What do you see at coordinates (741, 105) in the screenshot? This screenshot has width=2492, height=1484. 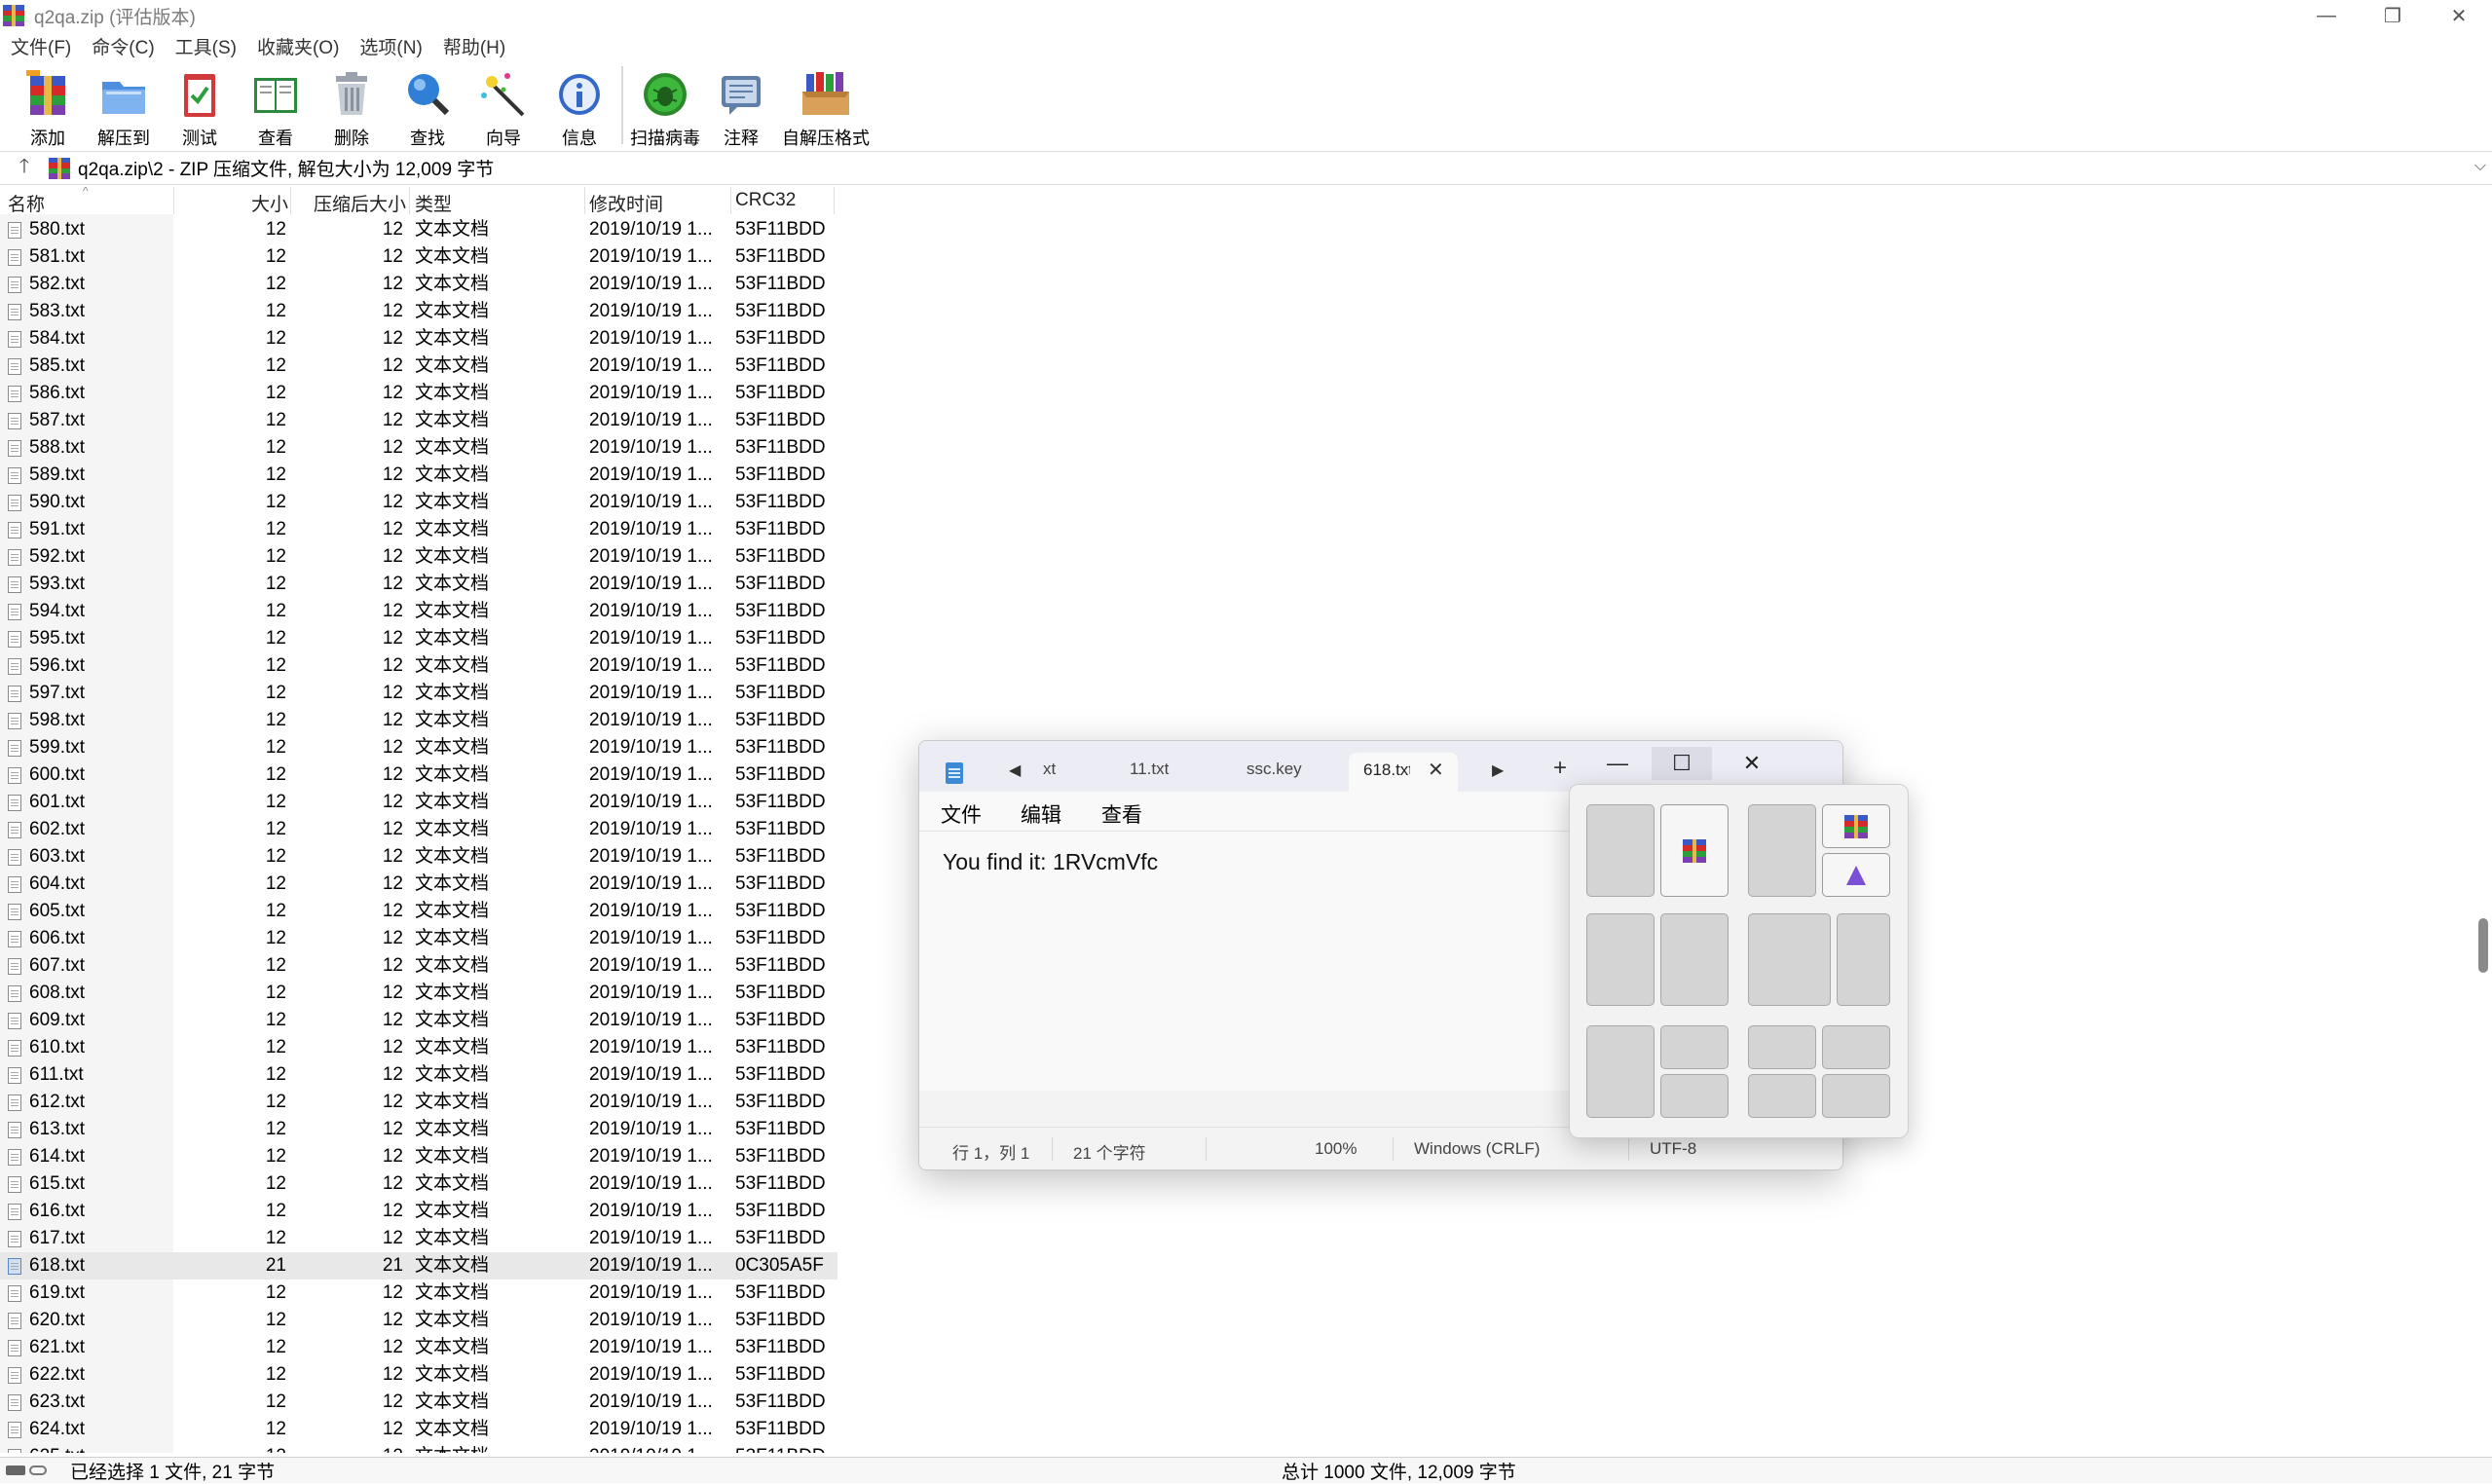 I see `comment-button: 注释` at bounding box center [741, 105].